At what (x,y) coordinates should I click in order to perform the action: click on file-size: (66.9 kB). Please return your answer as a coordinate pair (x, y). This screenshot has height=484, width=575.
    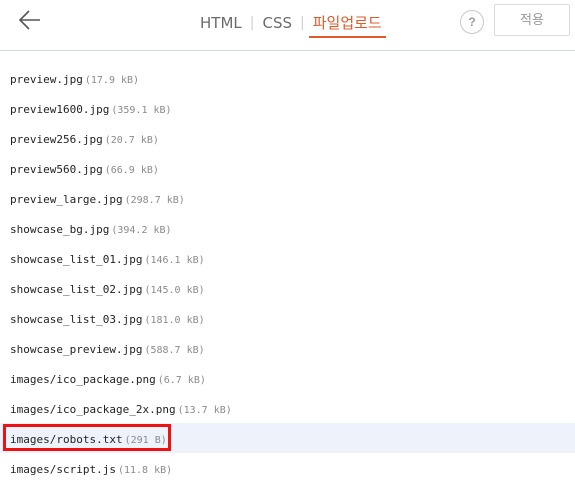
    Looking at the image, I should click on (131, 170).